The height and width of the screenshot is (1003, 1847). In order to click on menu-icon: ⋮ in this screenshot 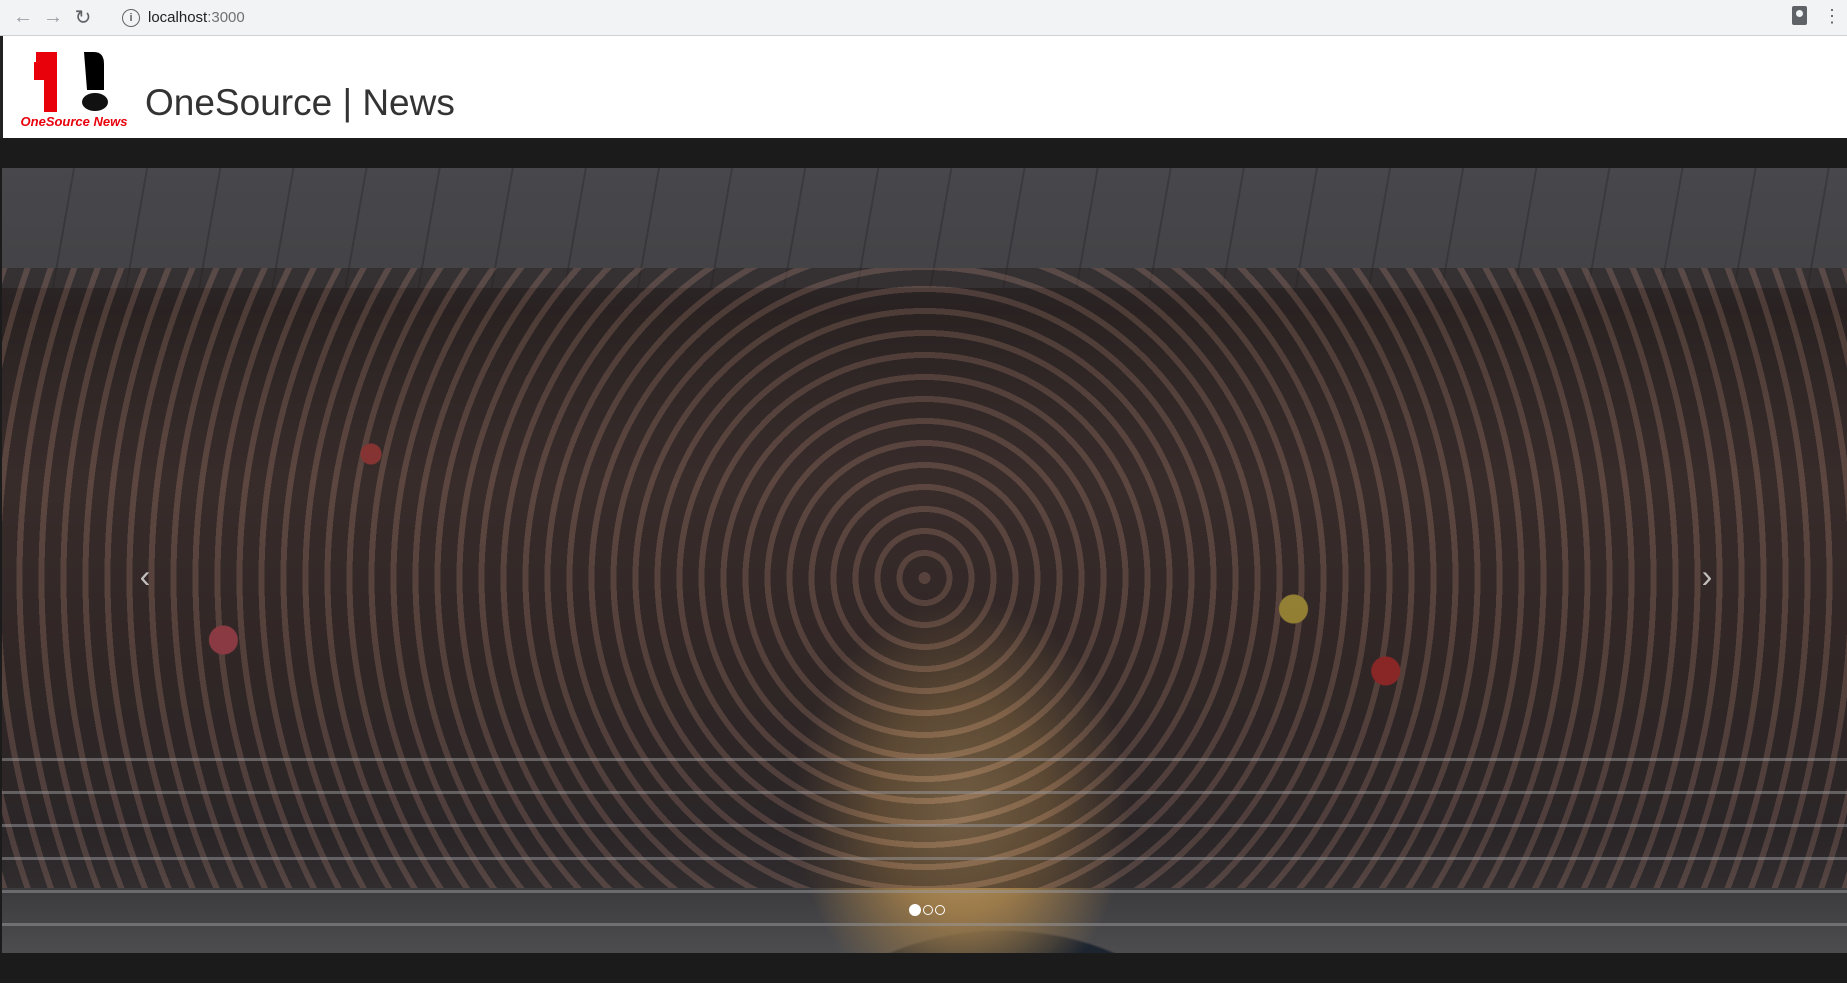, I will do `click(1832, 16)`.